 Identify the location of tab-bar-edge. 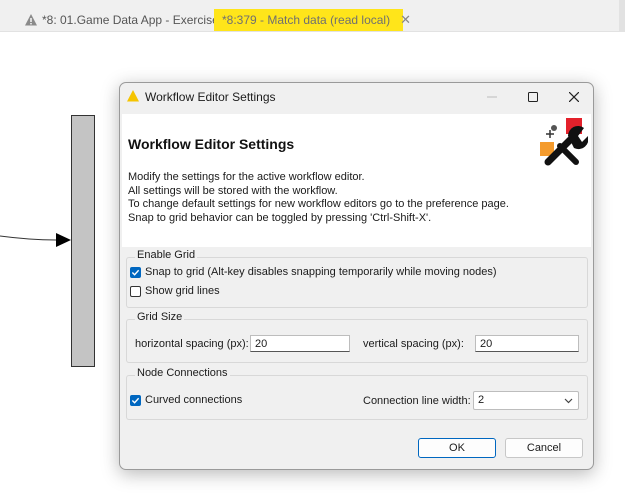
(622, 15).